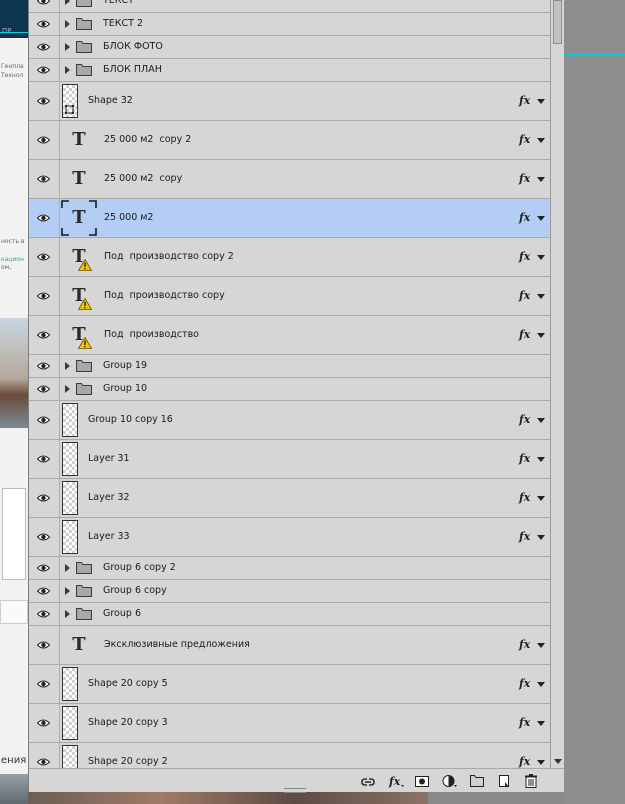  Describe the element at coordinates (289, 591) in the screenshot. I see `layer-row: Group 6 copy` at that location.